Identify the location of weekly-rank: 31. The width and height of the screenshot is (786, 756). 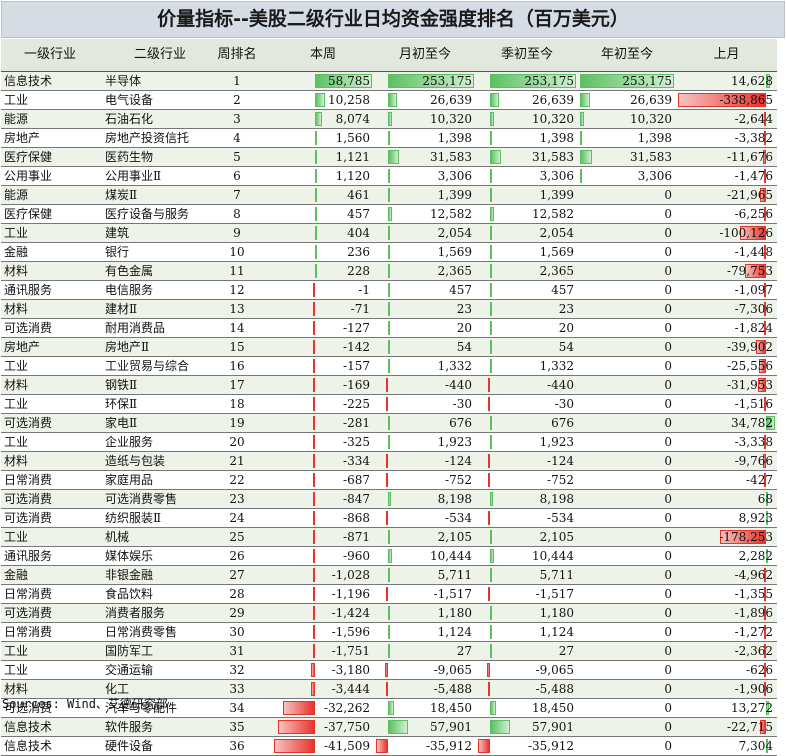
(237, 651).